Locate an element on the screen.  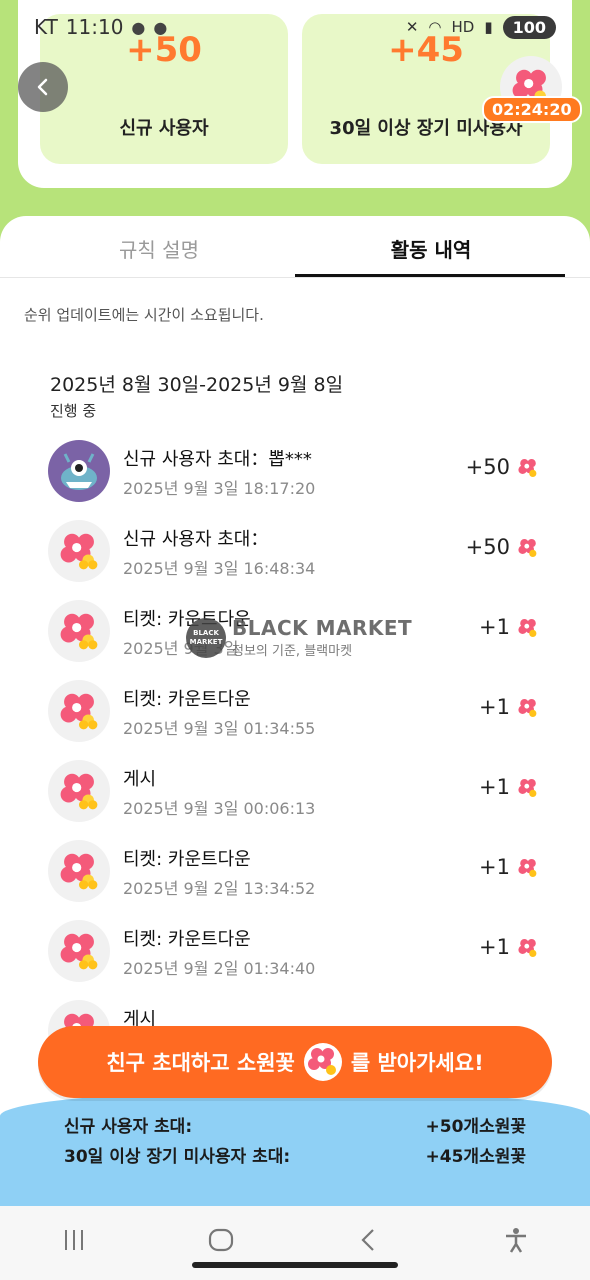
tab-rules: 규칙 설명 is located at coordinates (159, 248).